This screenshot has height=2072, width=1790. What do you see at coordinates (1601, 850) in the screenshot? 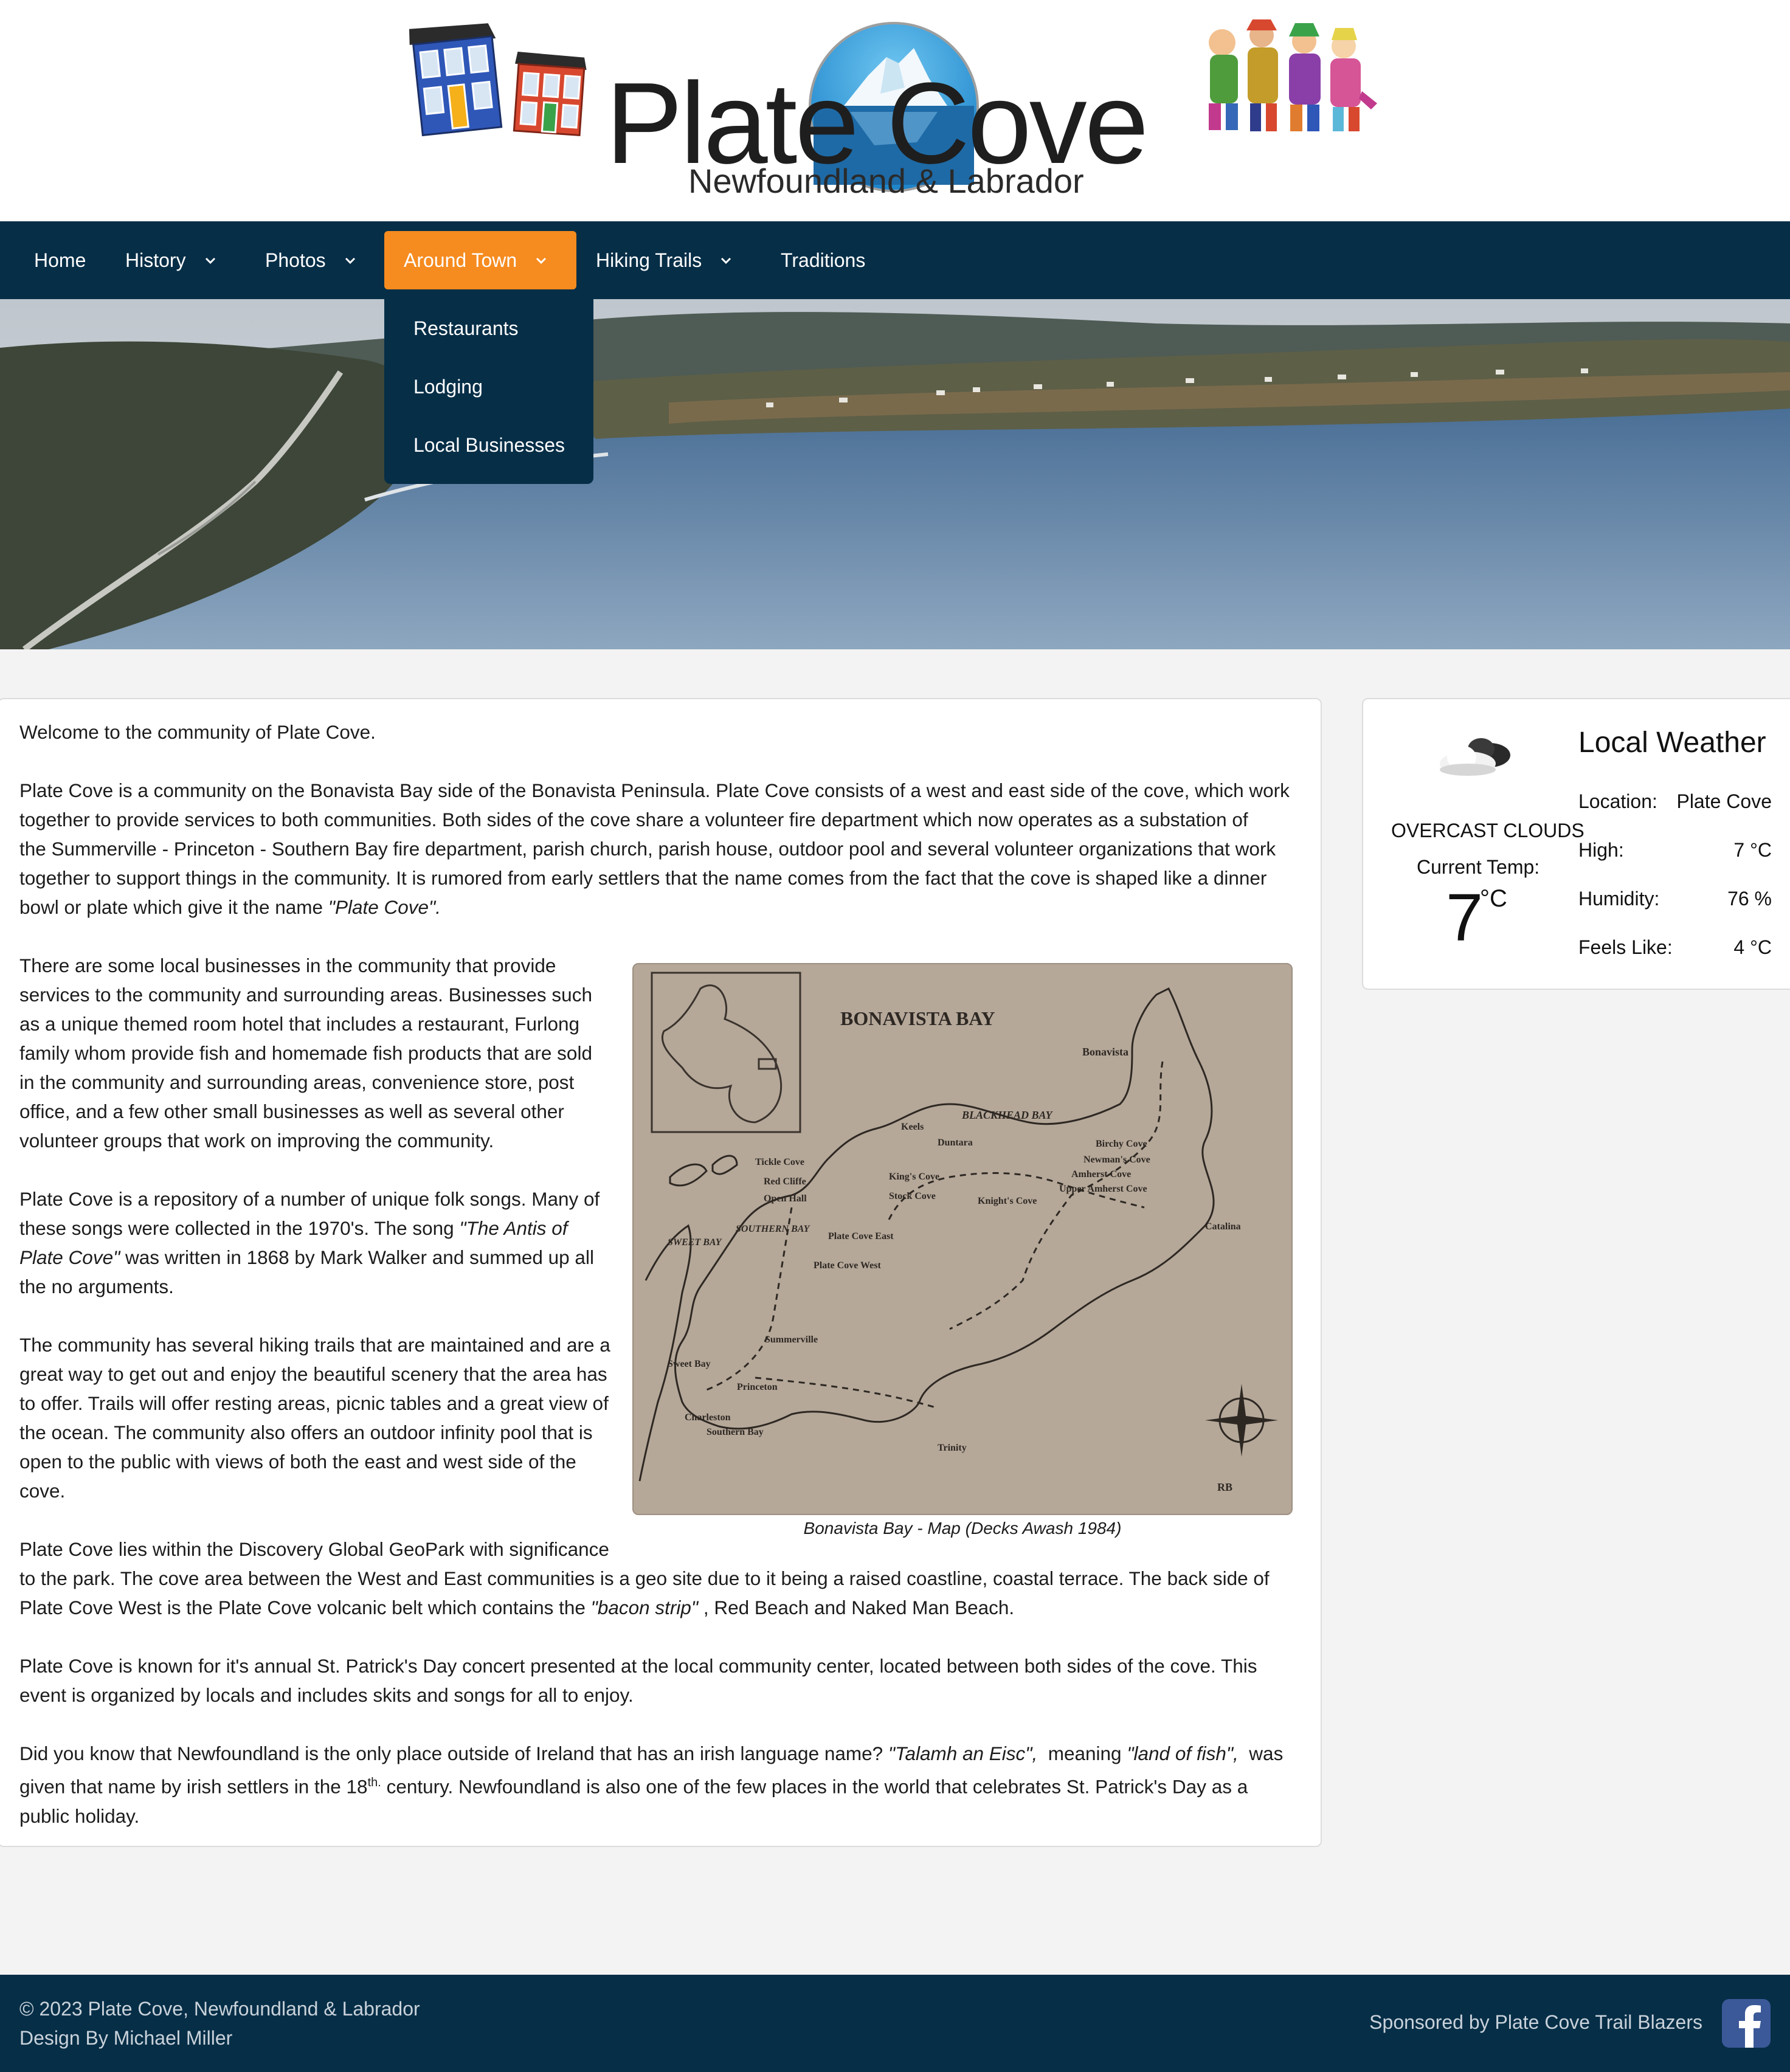
I see `weather-high-label: High:` at bounding box center [1601, 850].